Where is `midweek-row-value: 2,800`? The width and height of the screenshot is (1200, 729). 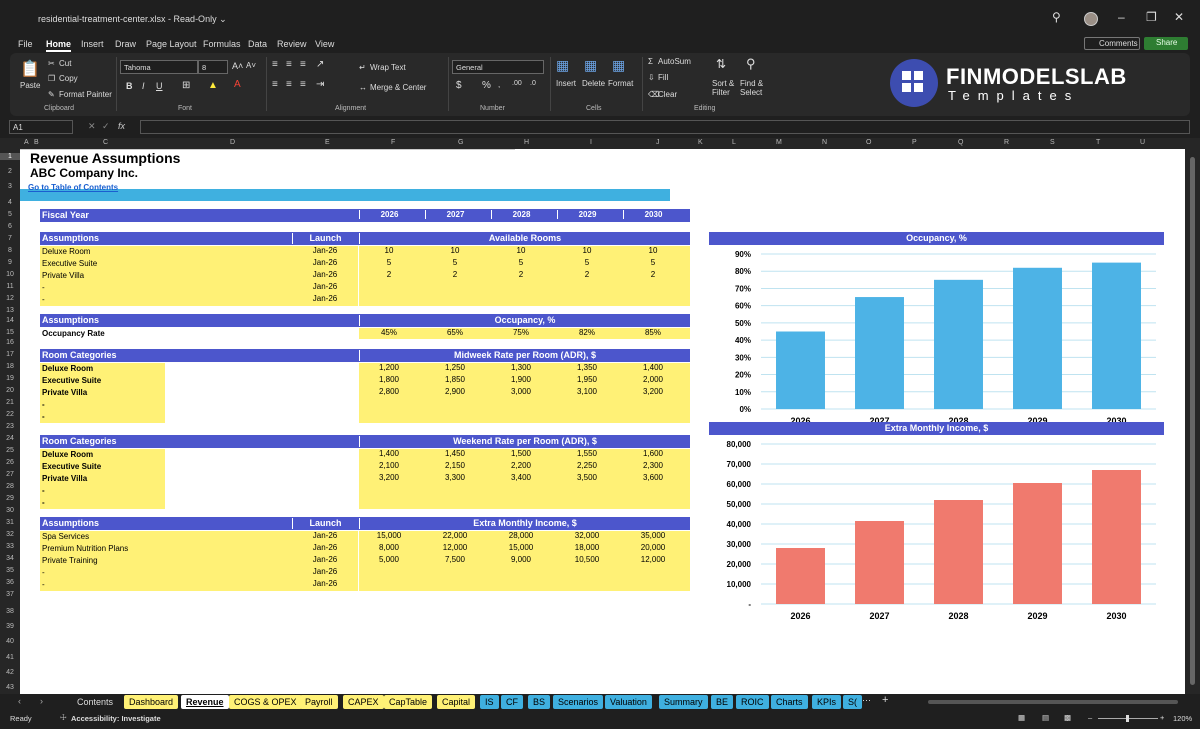
midweek-row-value: 2,800 is located at coordinates (389, 391).